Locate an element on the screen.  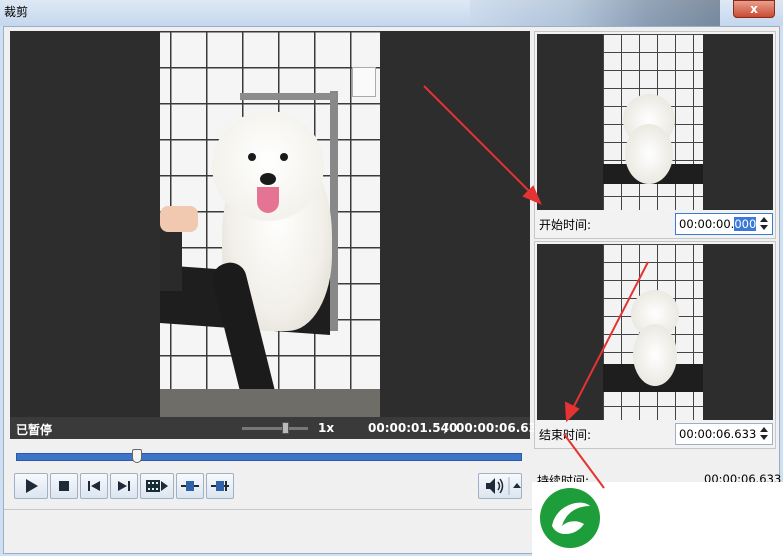
dog-nose is located at coordinates (268, 179).